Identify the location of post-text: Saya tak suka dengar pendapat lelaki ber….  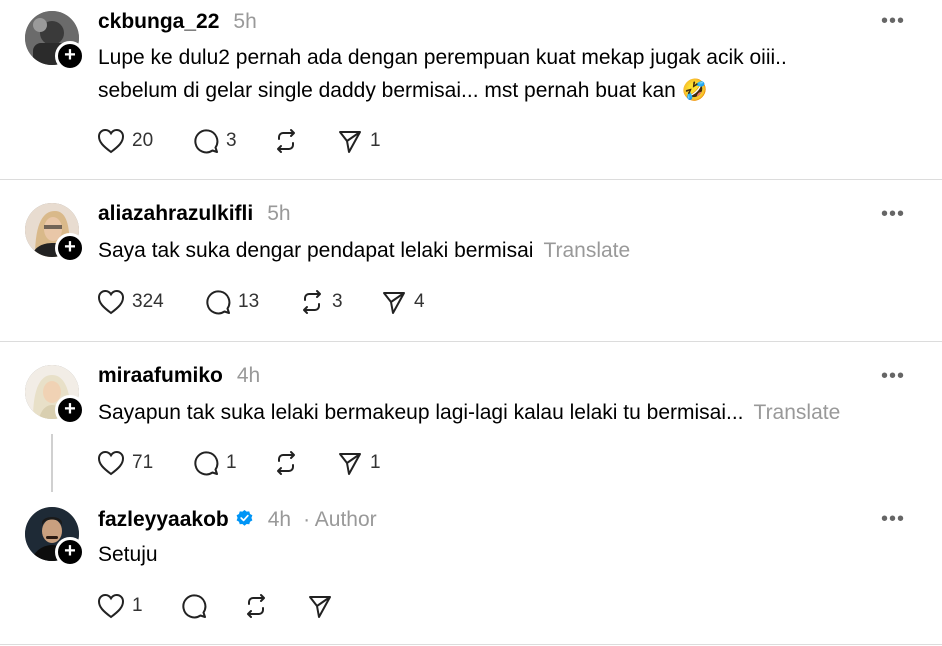
(364, 250).